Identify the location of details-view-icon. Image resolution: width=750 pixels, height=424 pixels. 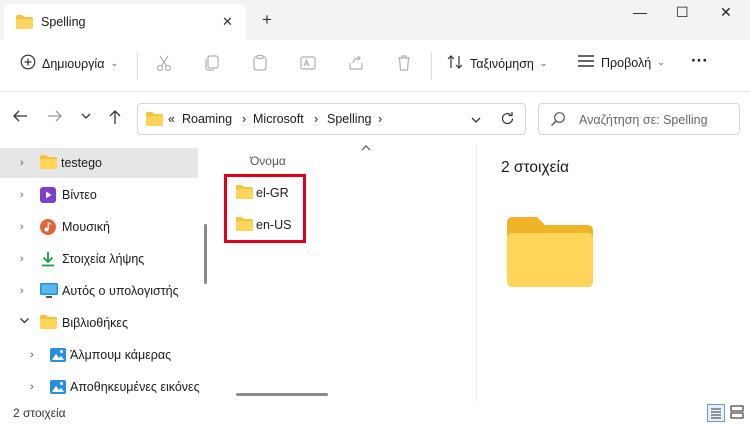
(716, 413).